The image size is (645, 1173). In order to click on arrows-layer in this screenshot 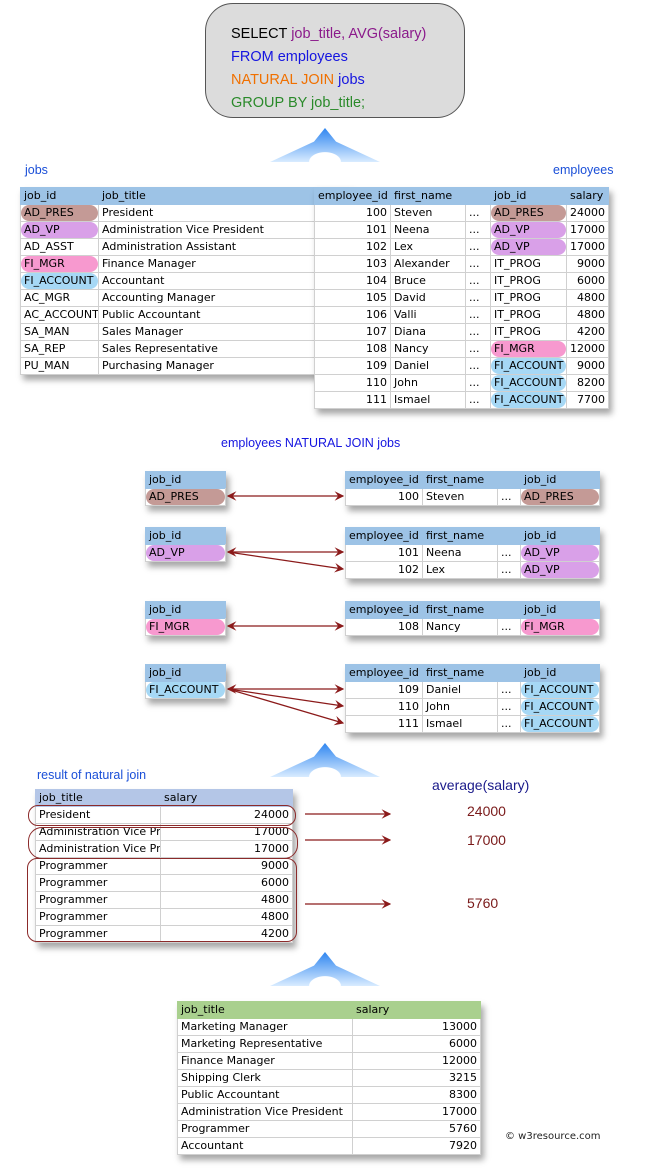, I will do `click(309, 700)`.